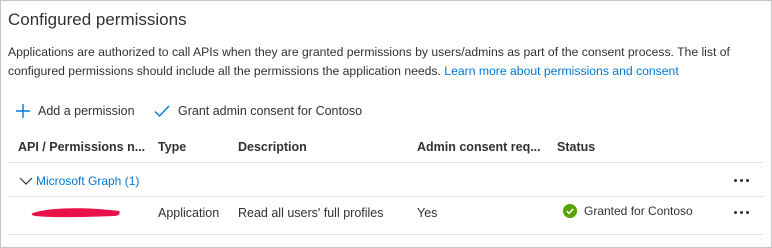 The height and width of the screenshot is (248, 772). What do you see at coordinates (97, 19) in the screenshot?
I see `section-title: Configured permissions` at bounding box center [97, 19].